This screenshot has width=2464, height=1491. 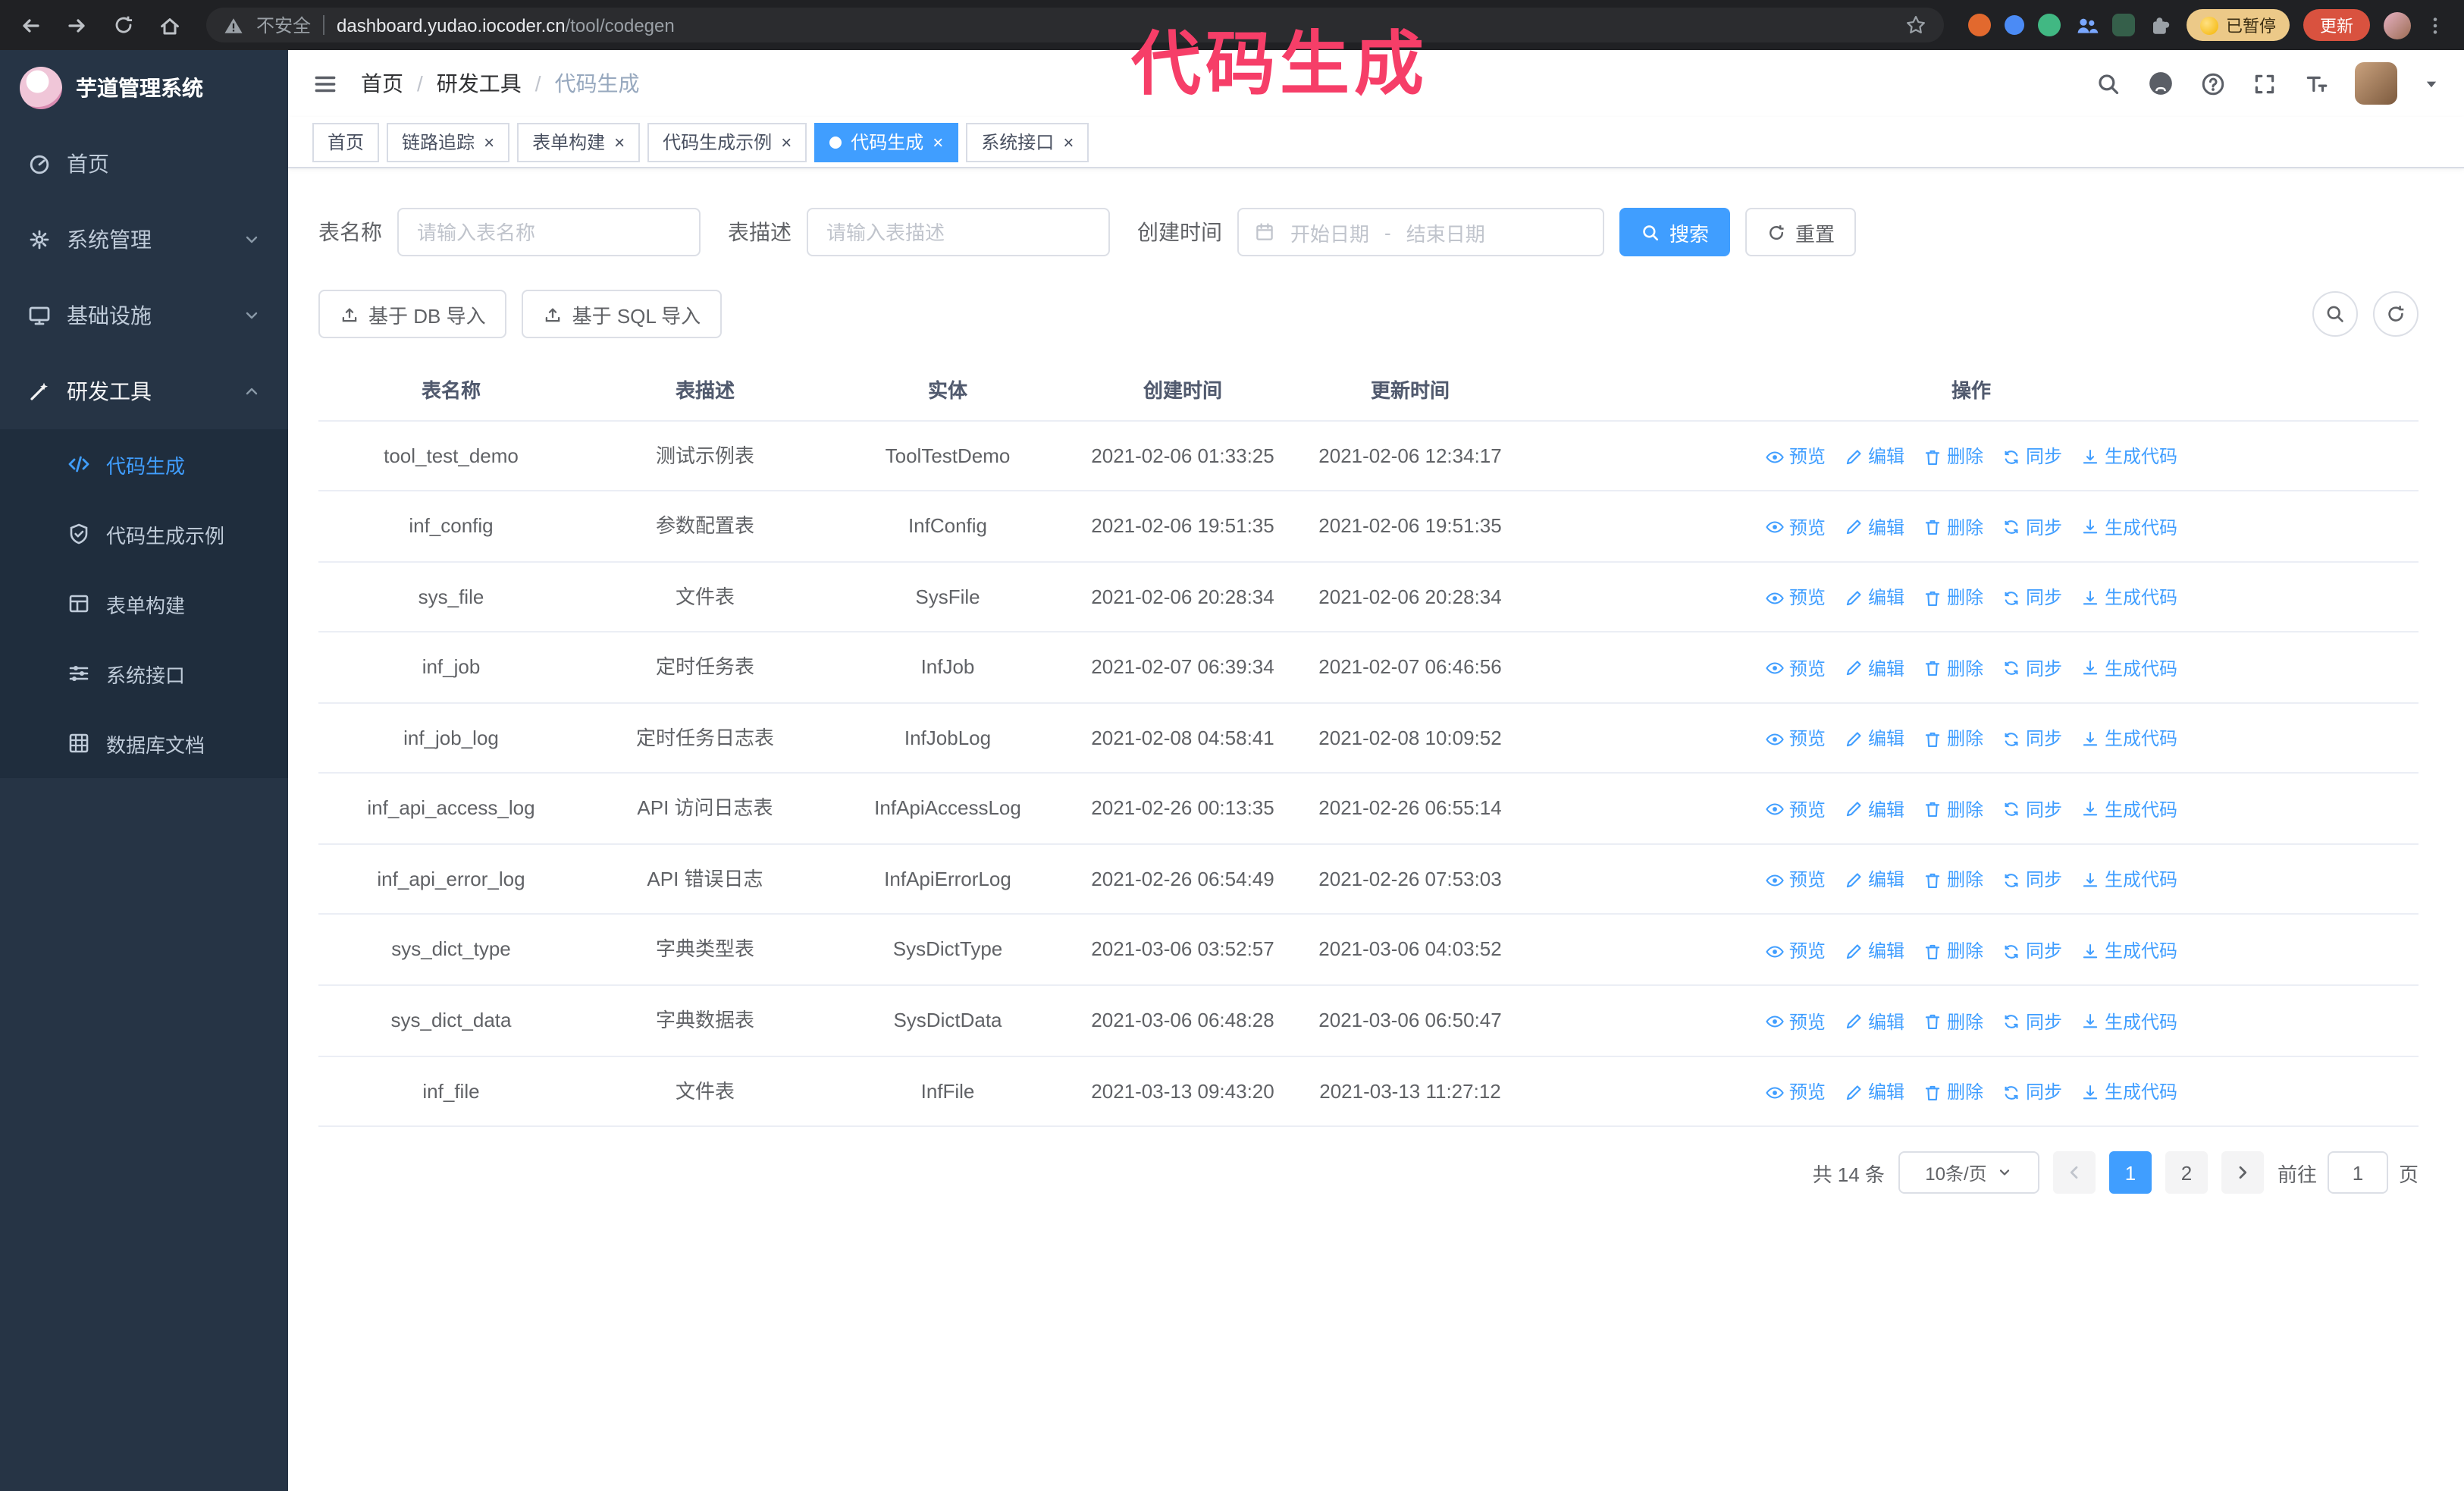 I want to click on goto-page-input, so click(x=2357, y=1172).